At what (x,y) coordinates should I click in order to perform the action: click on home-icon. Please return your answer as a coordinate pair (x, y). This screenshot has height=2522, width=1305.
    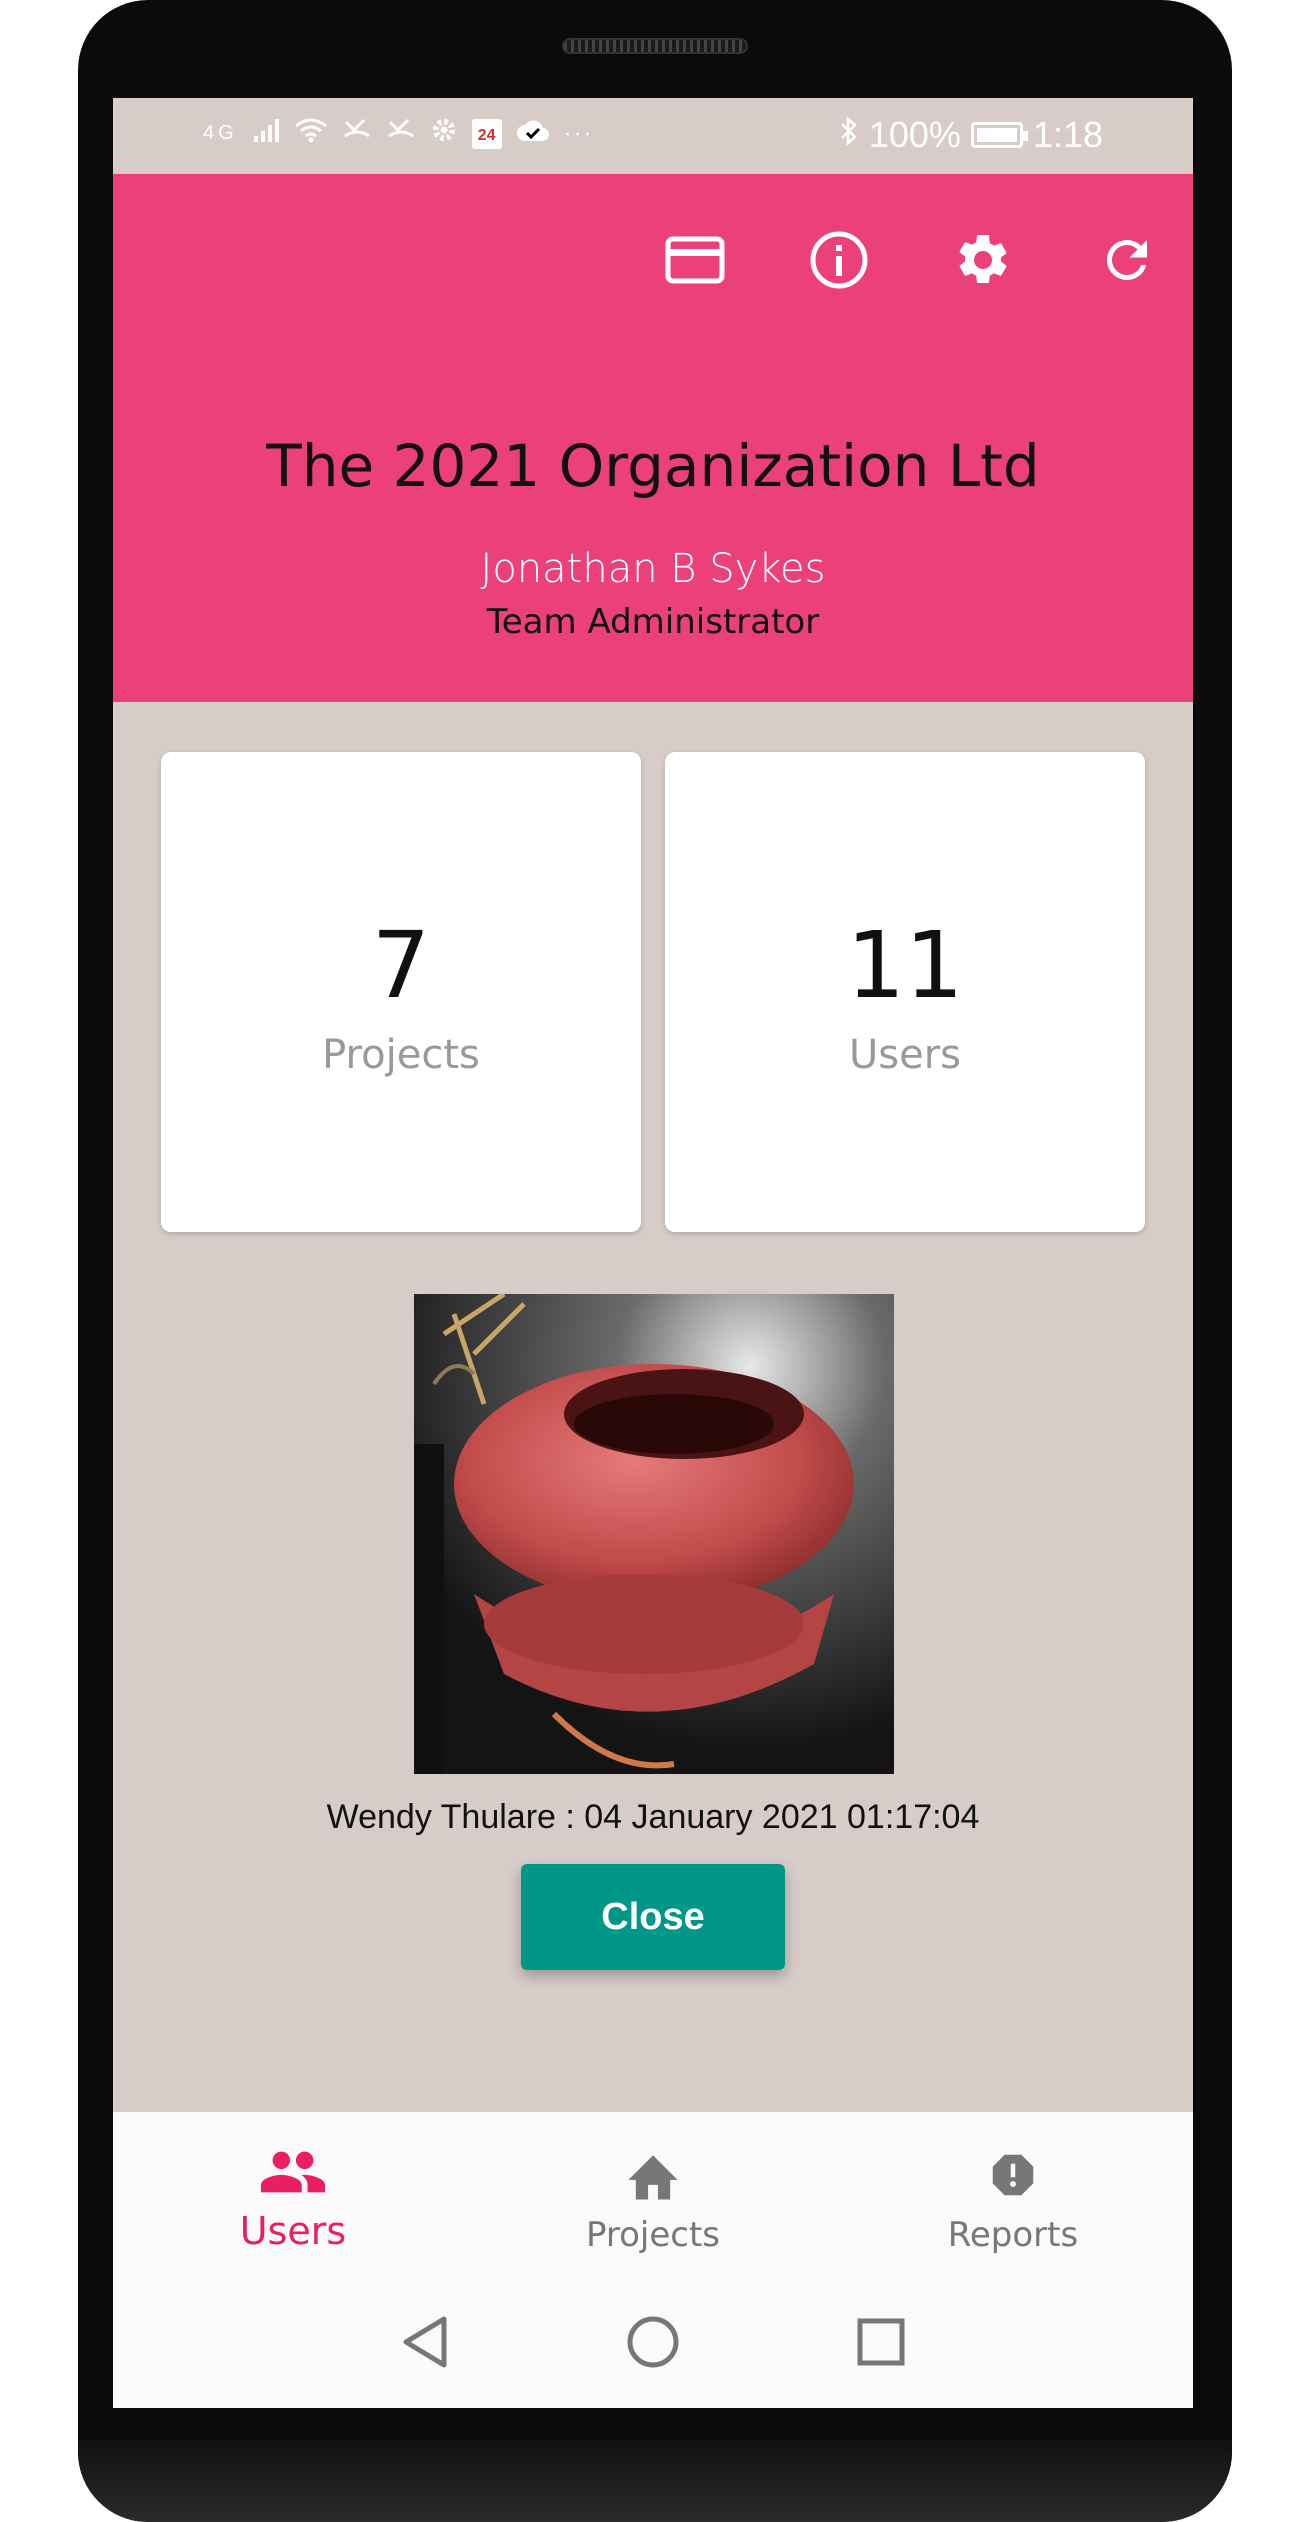
    Looking at the image, I should click on (653, 2177).